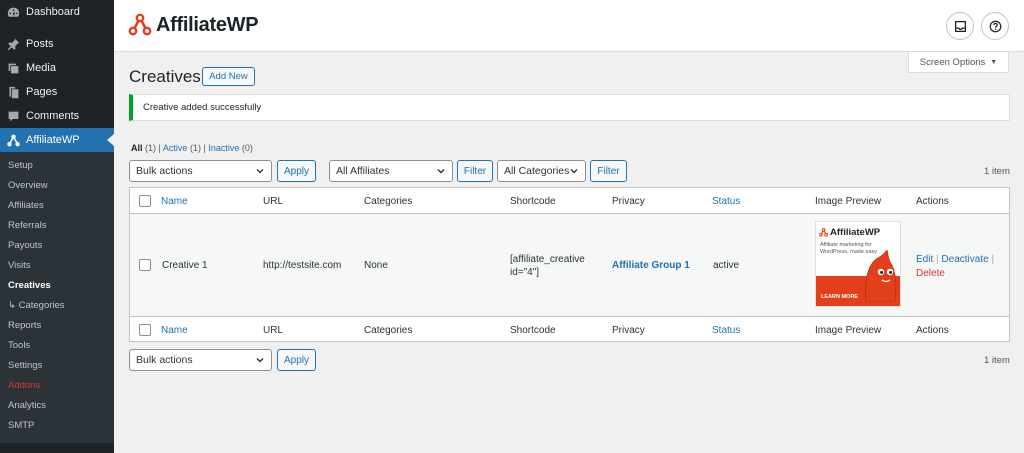  Describe the element at coordinates (13, 44) in the screenshot. I see `pin-icon` at that location.